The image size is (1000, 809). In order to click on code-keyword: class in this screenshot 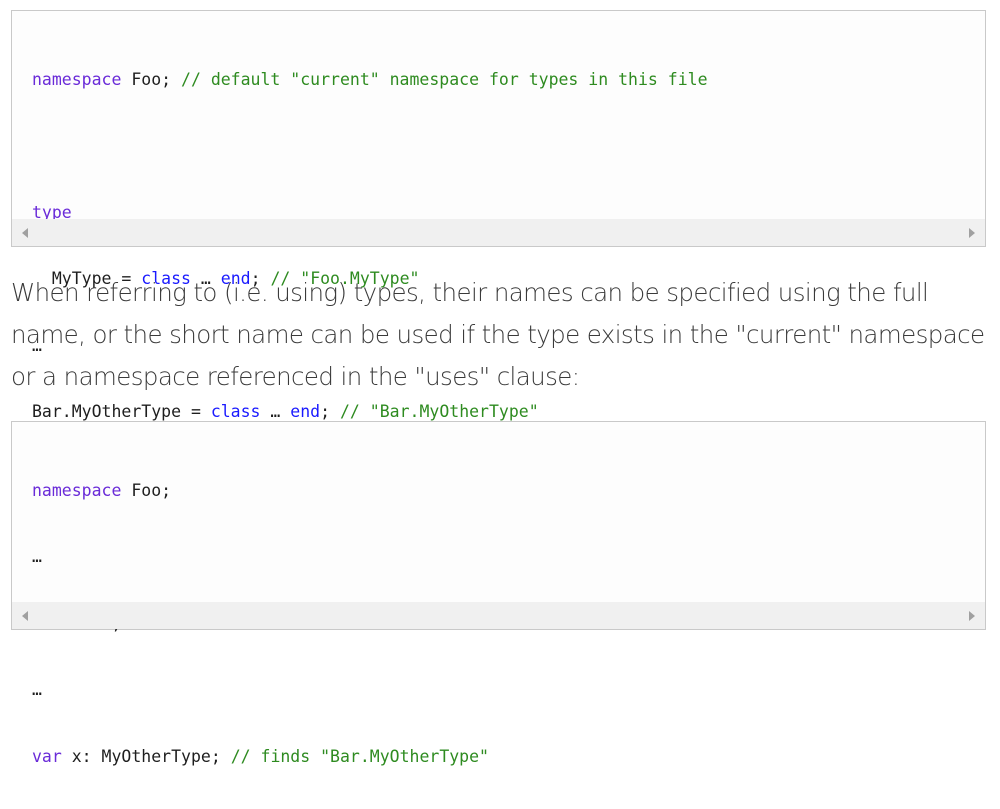, I will do `click(235, 411)`.